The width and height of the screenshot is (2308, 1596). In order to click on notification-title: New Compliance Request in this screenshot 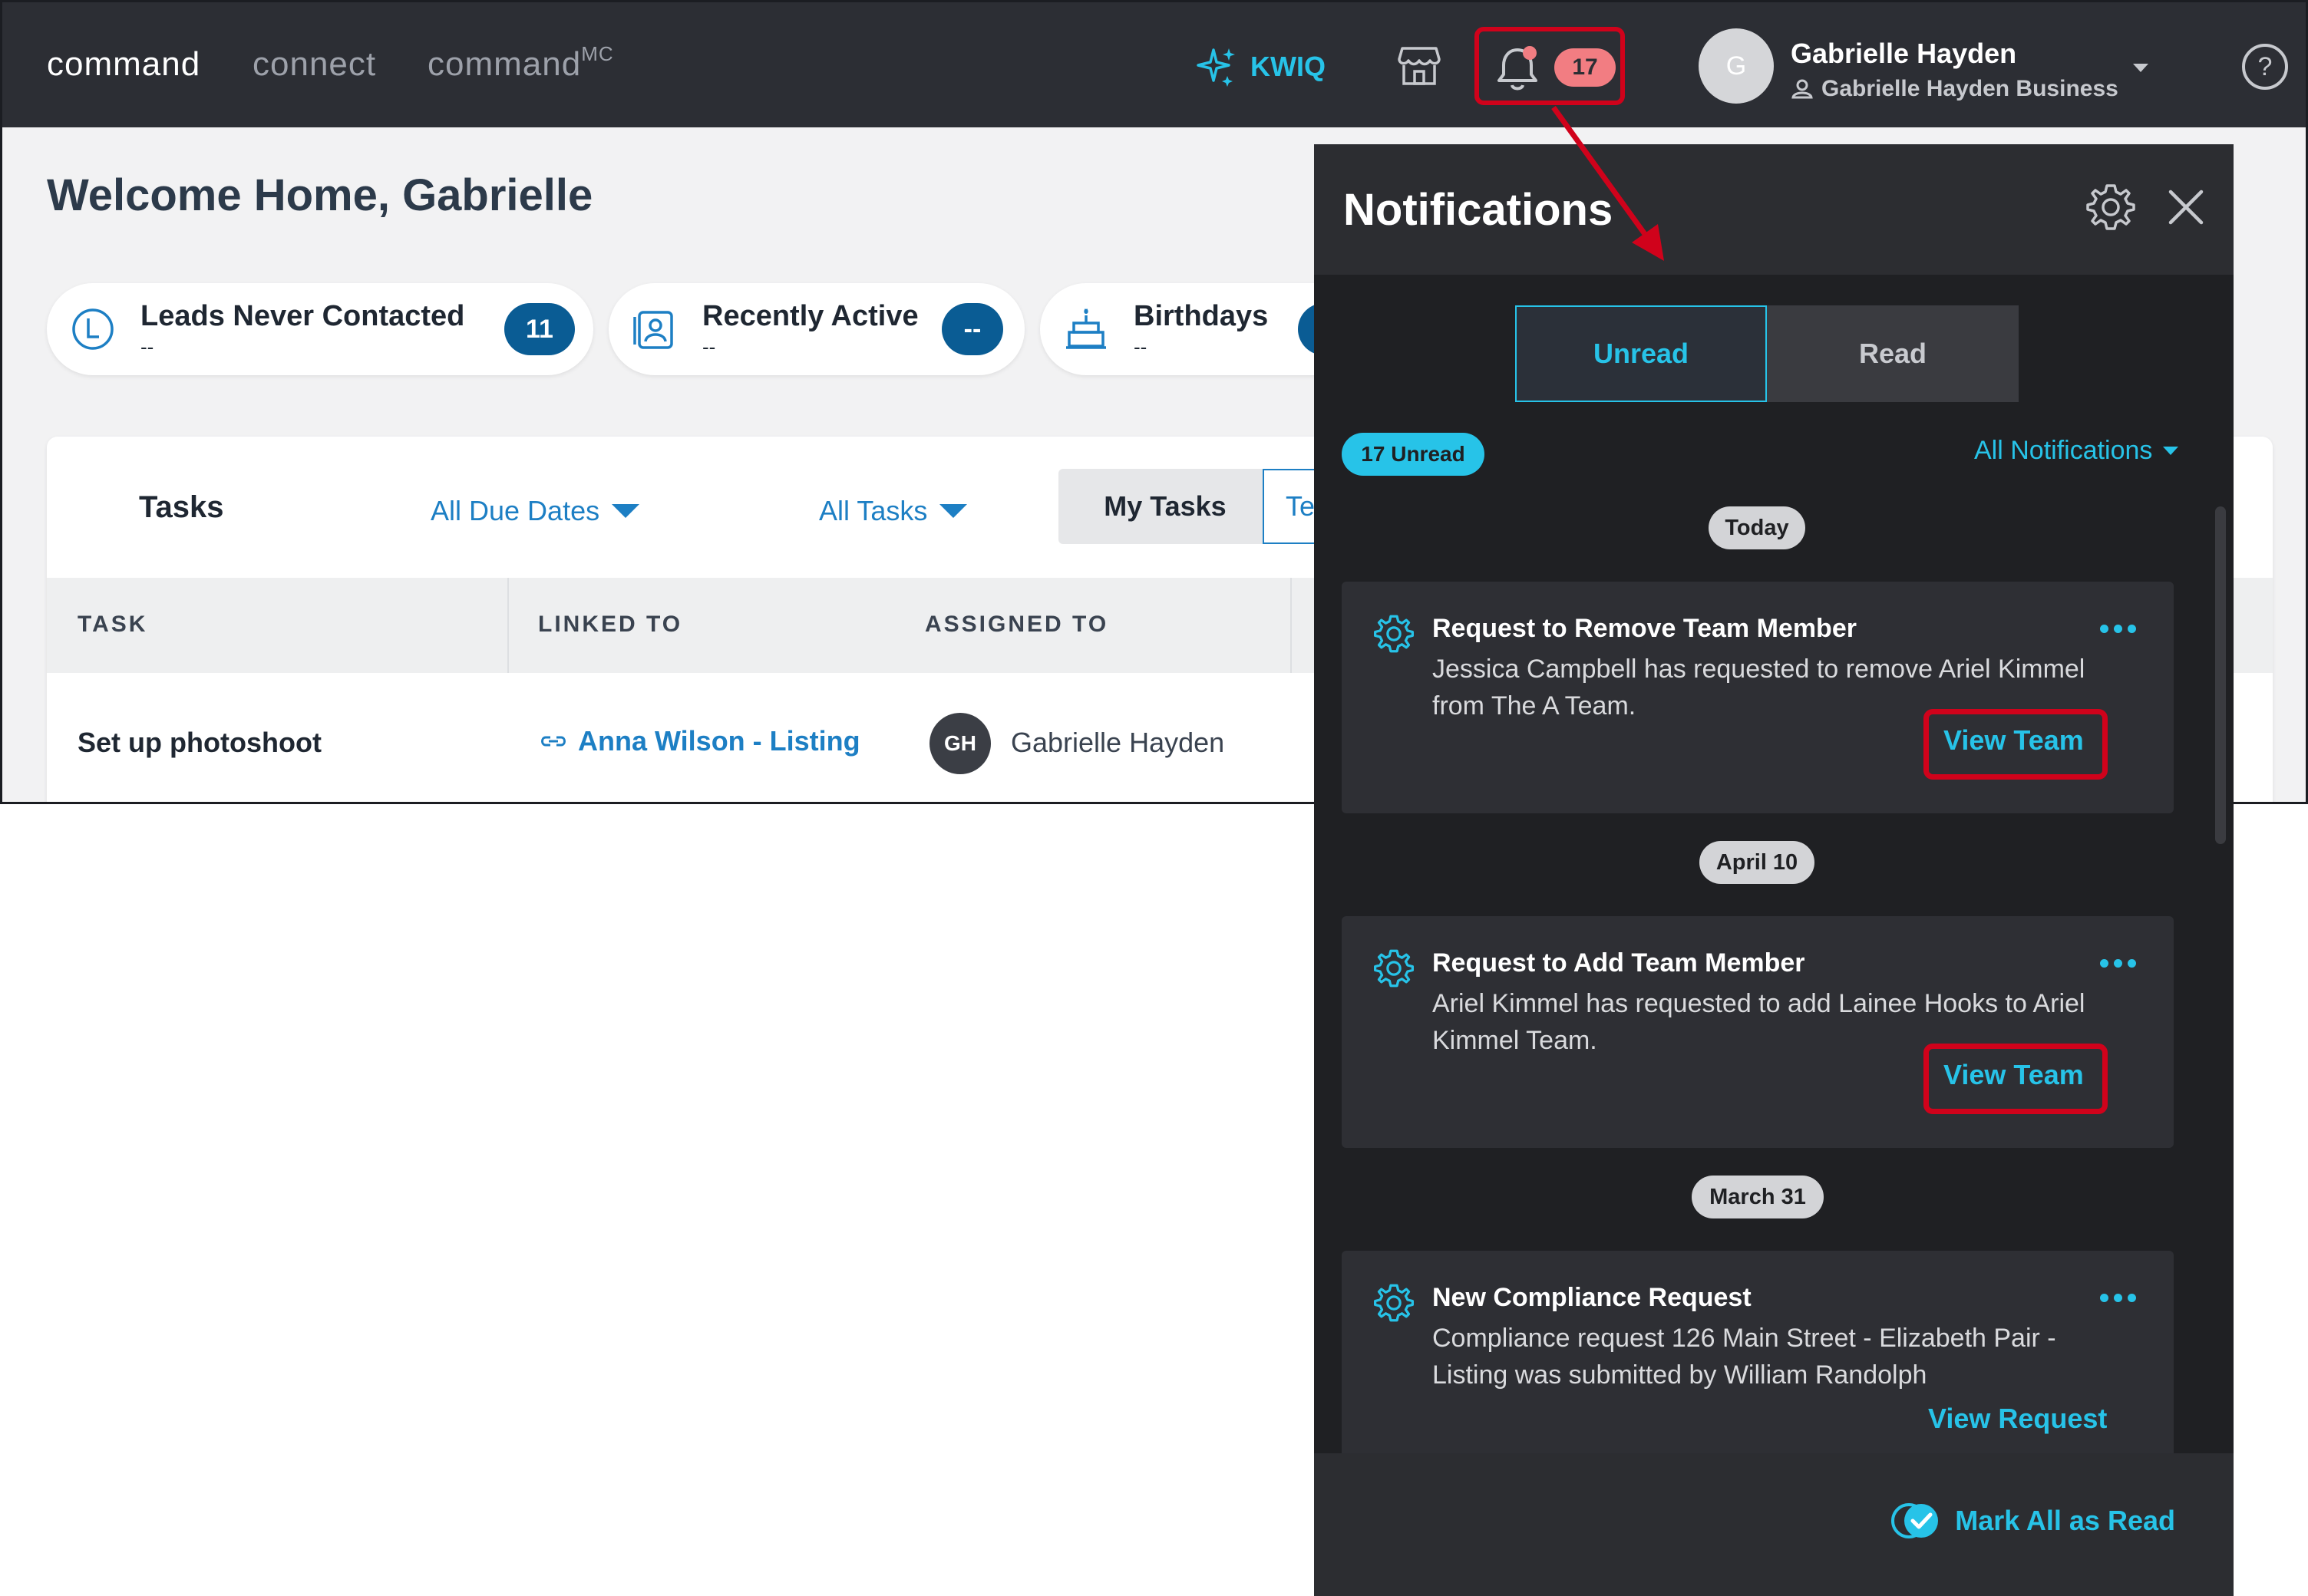, I will do `click(1592, 1297)`.